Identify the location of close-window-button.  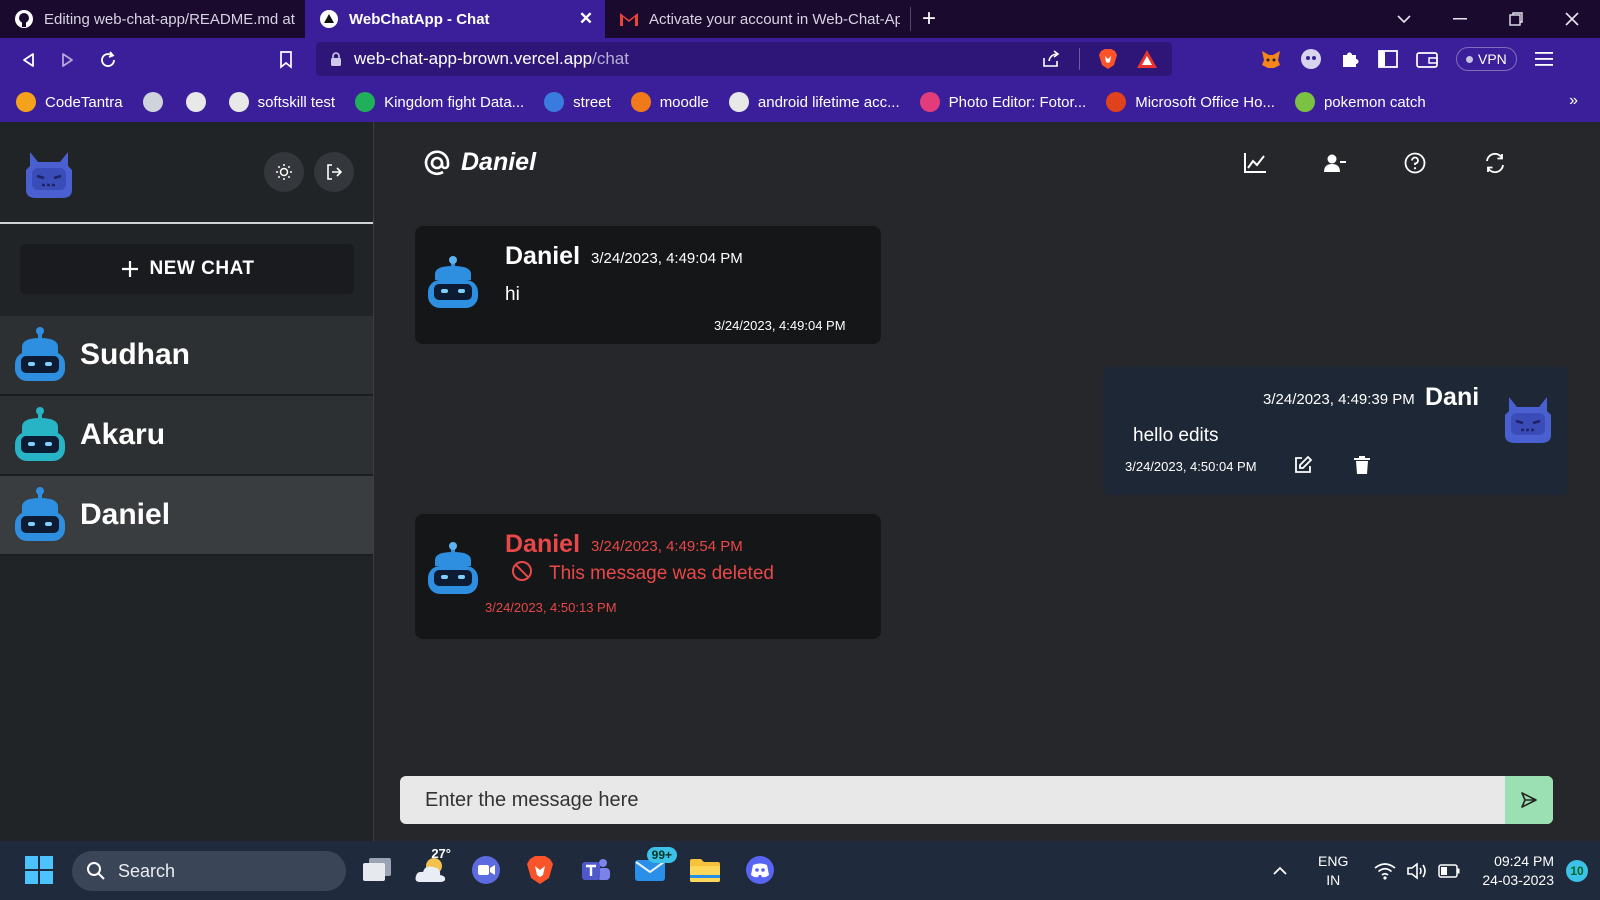
(1572, 19).